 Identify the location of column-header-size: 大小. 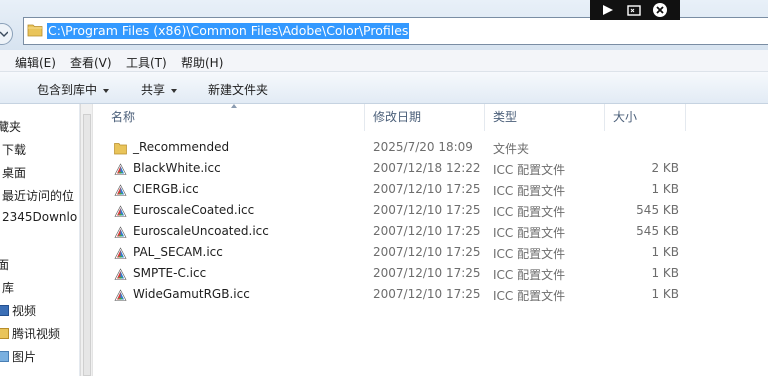
(645, 117).